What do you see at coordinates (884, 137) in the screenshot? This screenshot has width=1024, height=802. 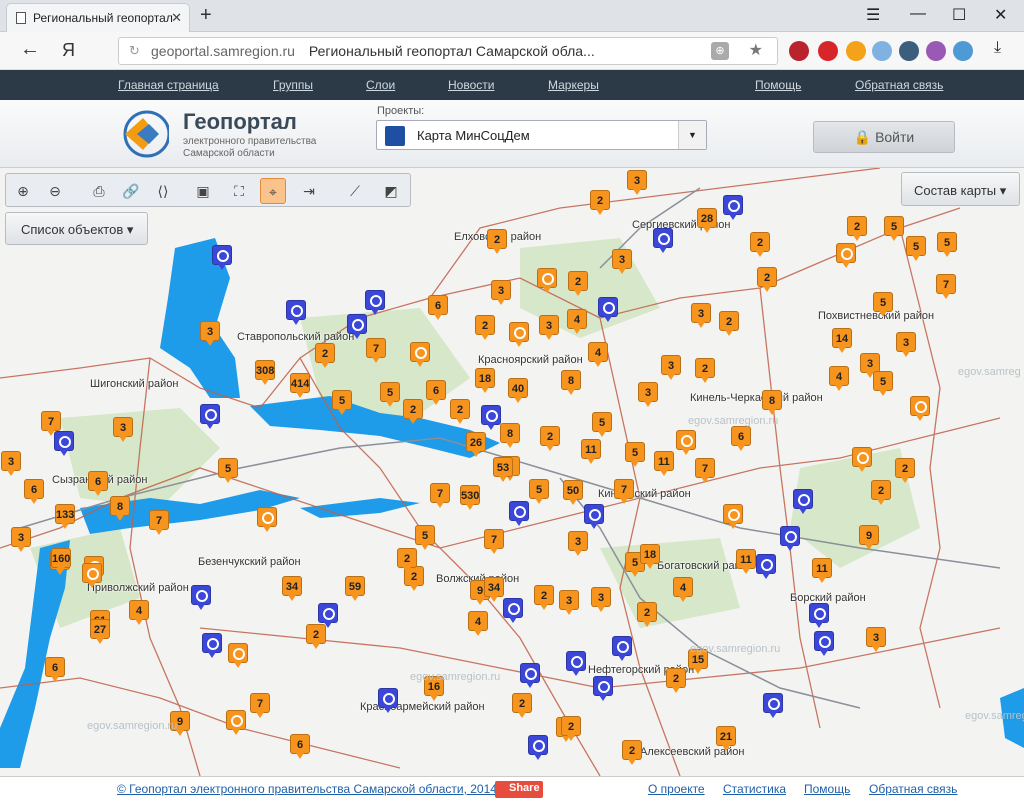 I see `login-button: 🔒 Войти` at bounding box center [884, 137].